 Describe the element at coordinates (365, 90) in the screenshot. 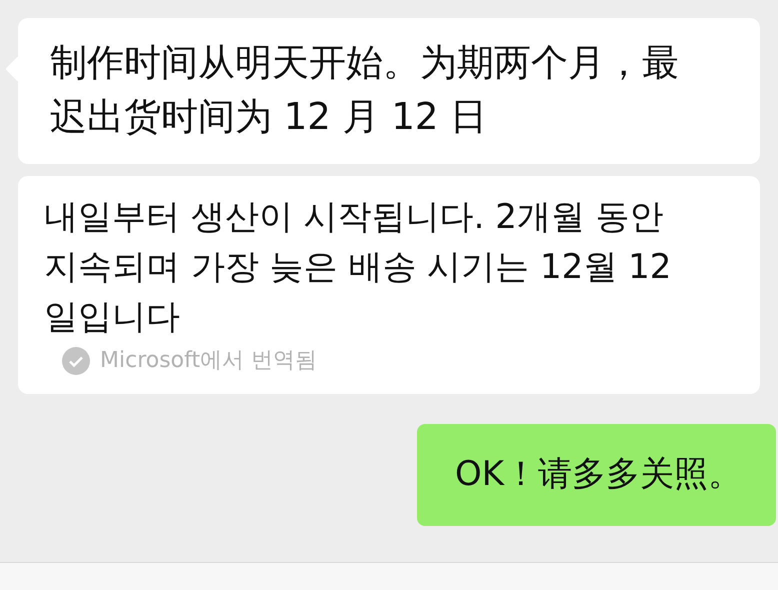

I see `message-text: 制作时间从明天开始。为期两个月，最迟出货时间为 12 月 12 日` at that location.